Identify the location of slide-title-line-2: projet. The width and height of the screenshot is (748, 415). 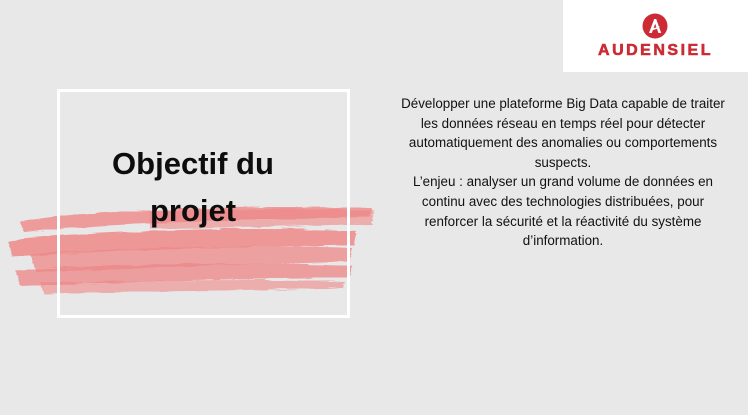
(193, 210).